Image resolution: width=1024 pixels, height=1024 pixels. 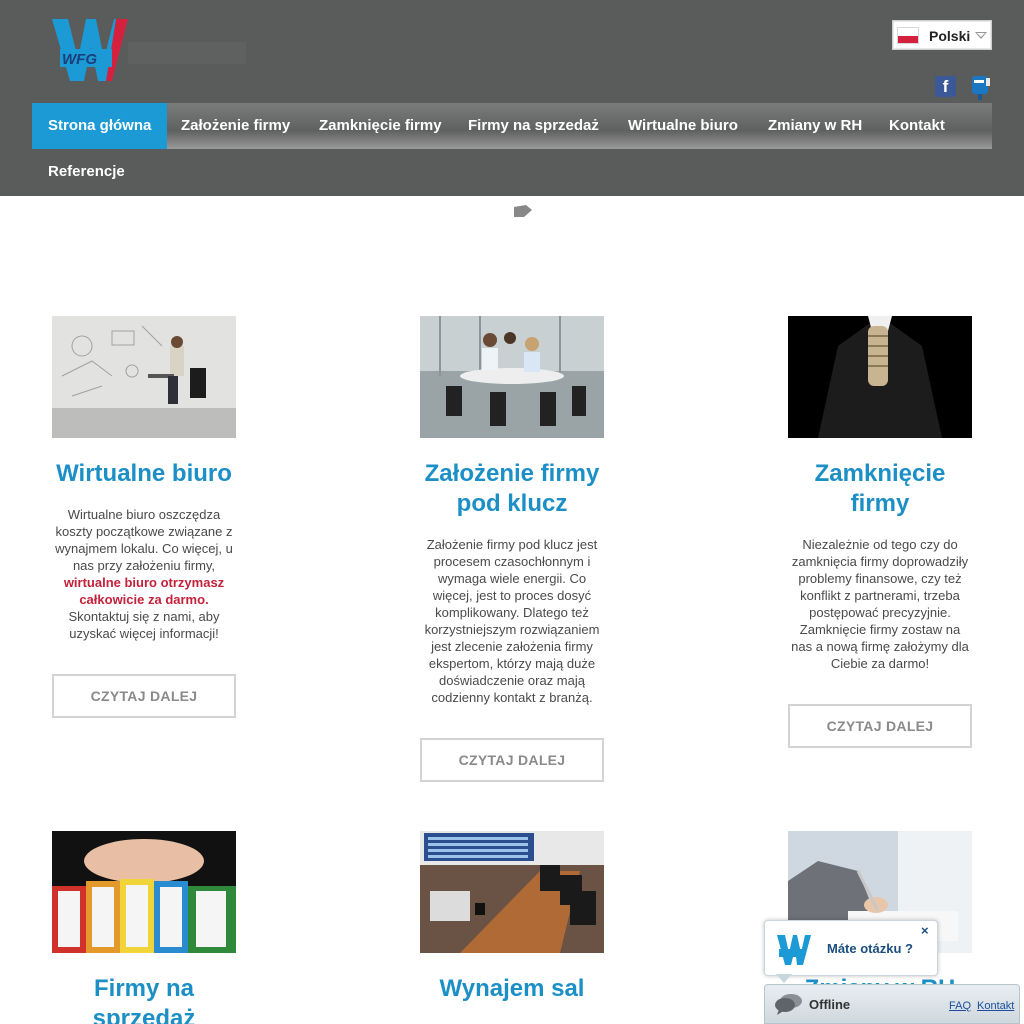 I want to click on nav-item-zamkniecie-firmy: Zamknięcie firmy, so click(x=380, y=126).